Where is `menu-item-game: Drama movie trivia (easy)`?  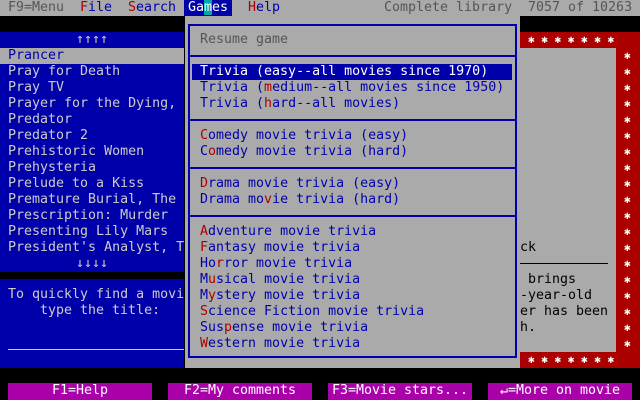
menu-item-game: Drama movie trivia (easy) is located at coordinates (352, 184).